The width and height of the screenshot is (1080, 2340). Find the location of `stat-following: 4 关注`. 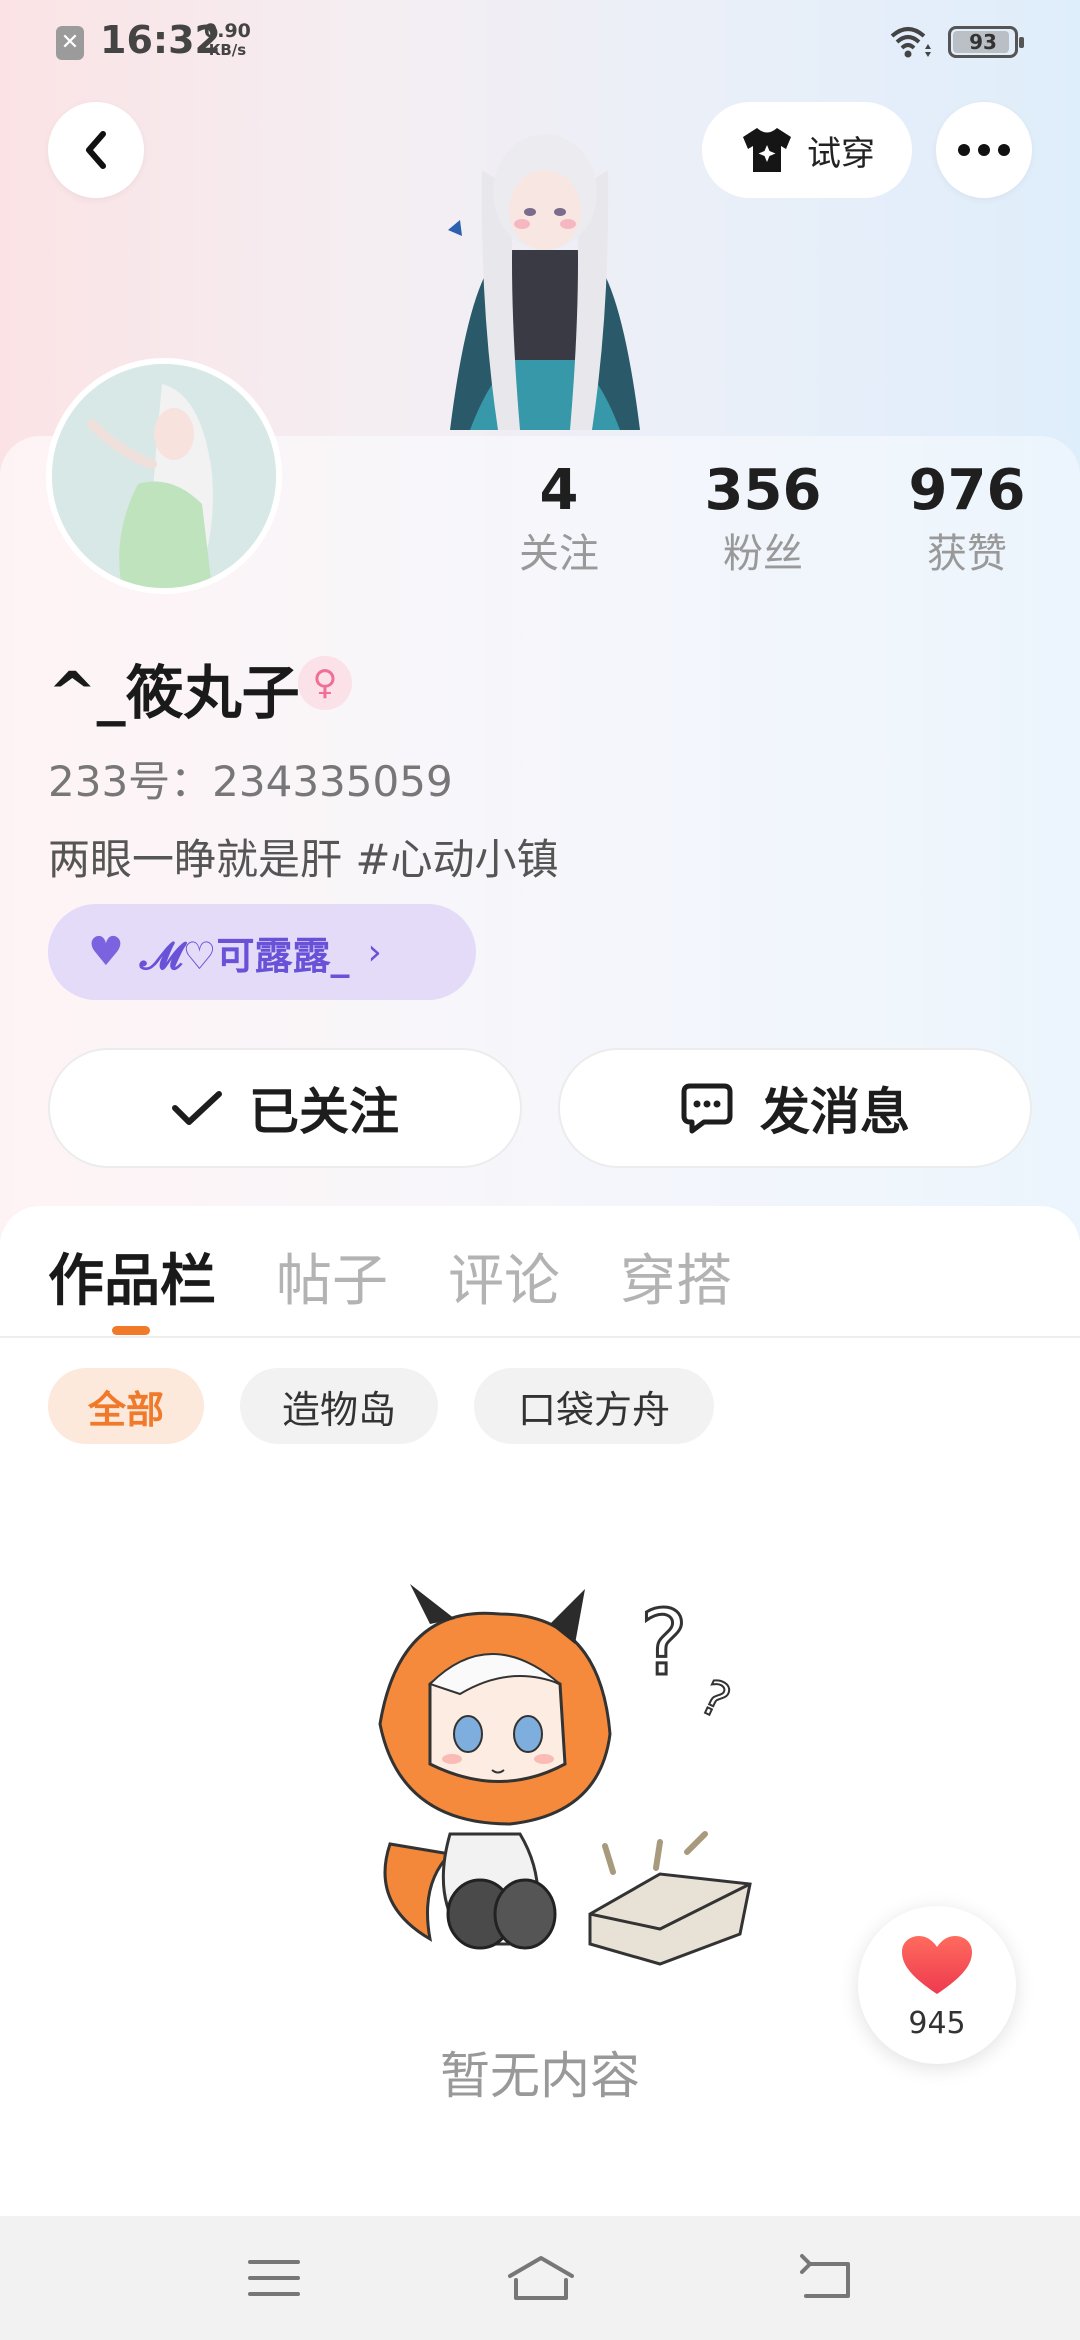

stat-following: 4 关注 is located at coordinates (559, 519).